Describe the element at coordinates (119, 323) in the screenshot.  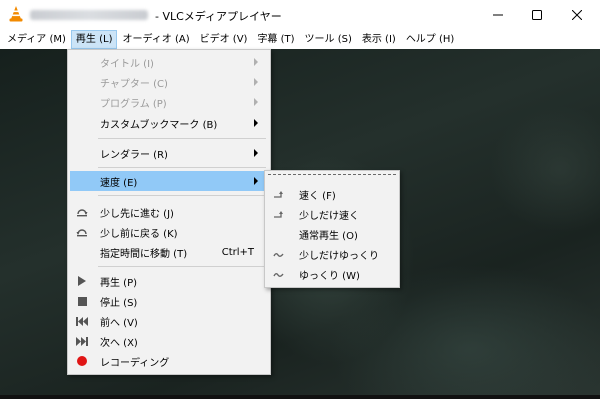
I see `menu-item-label: 前へ (V)` at that location.